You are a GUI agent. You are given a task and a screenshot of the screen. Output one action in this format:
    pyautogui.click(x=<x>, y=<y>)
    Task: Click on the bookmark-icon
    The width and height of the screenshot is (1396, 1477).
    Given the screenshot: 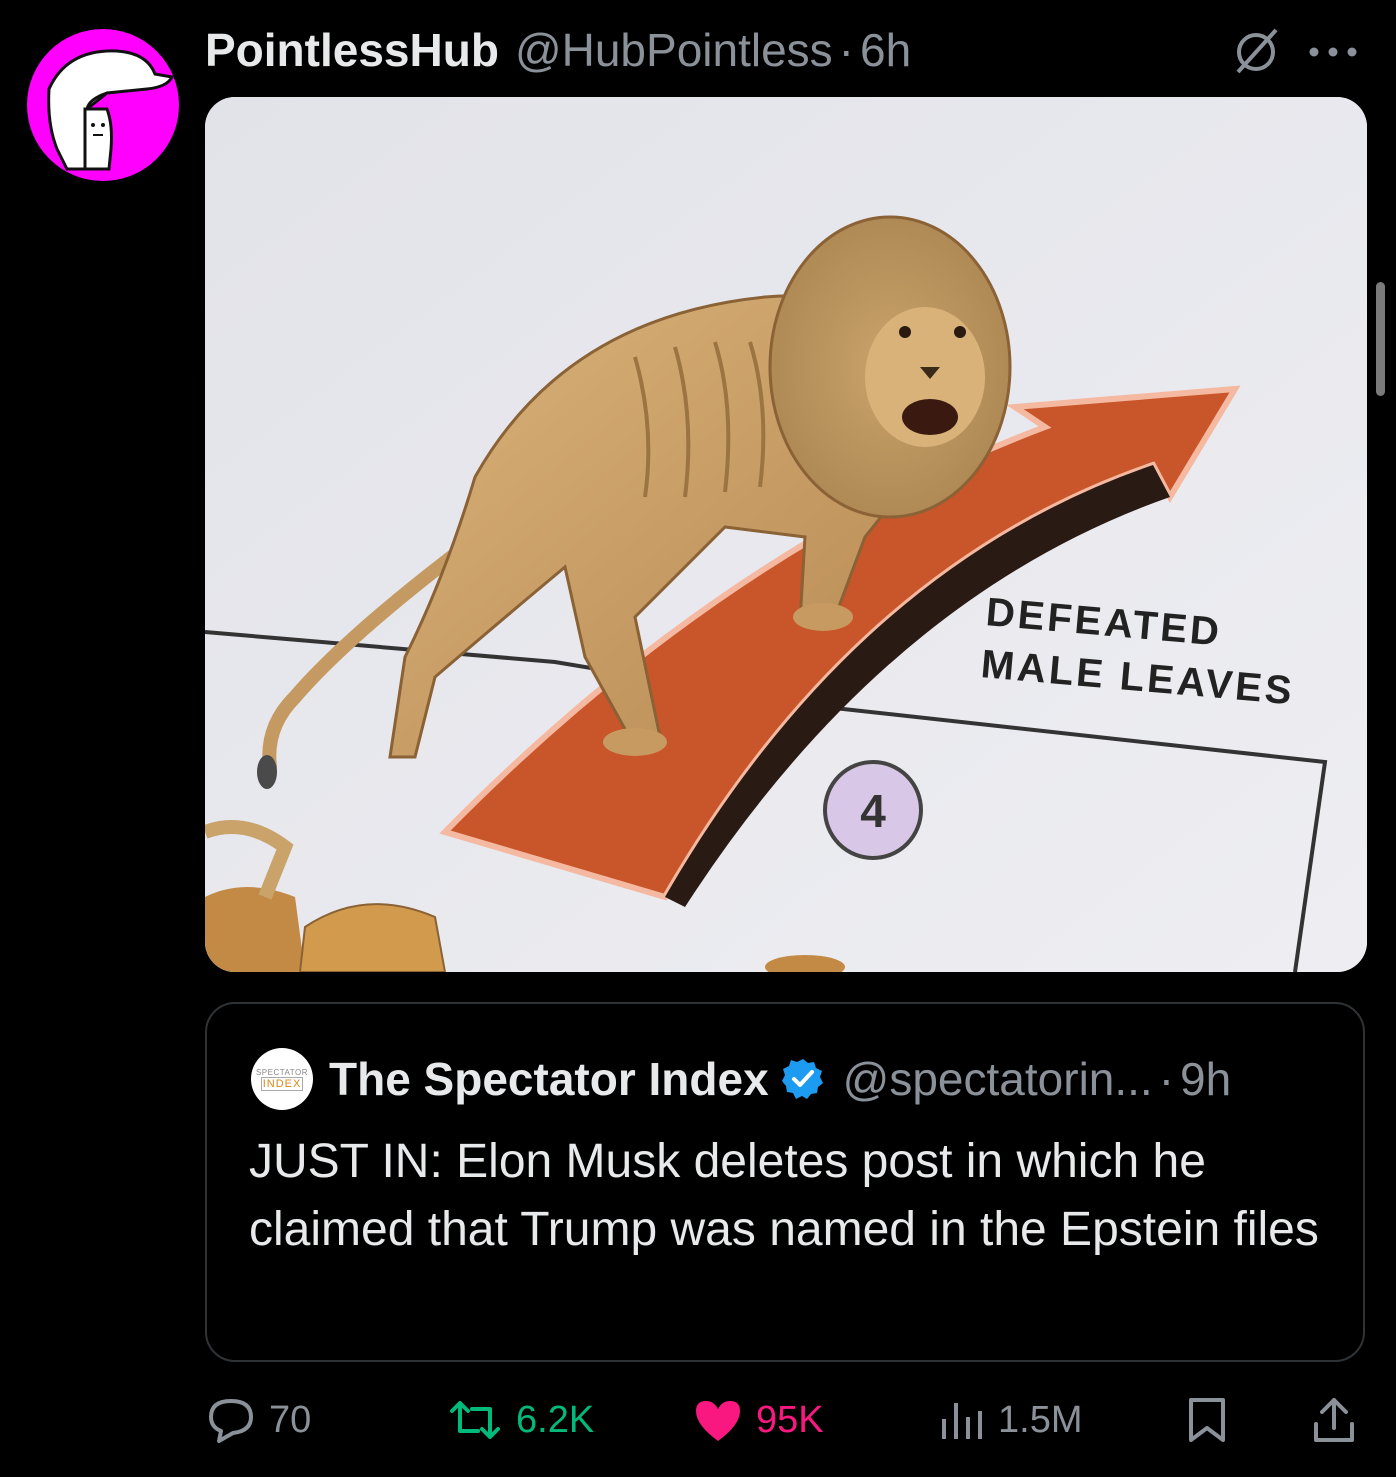 What is the action you would take?
    pyautogui.click(x=1207, y=1420)
    